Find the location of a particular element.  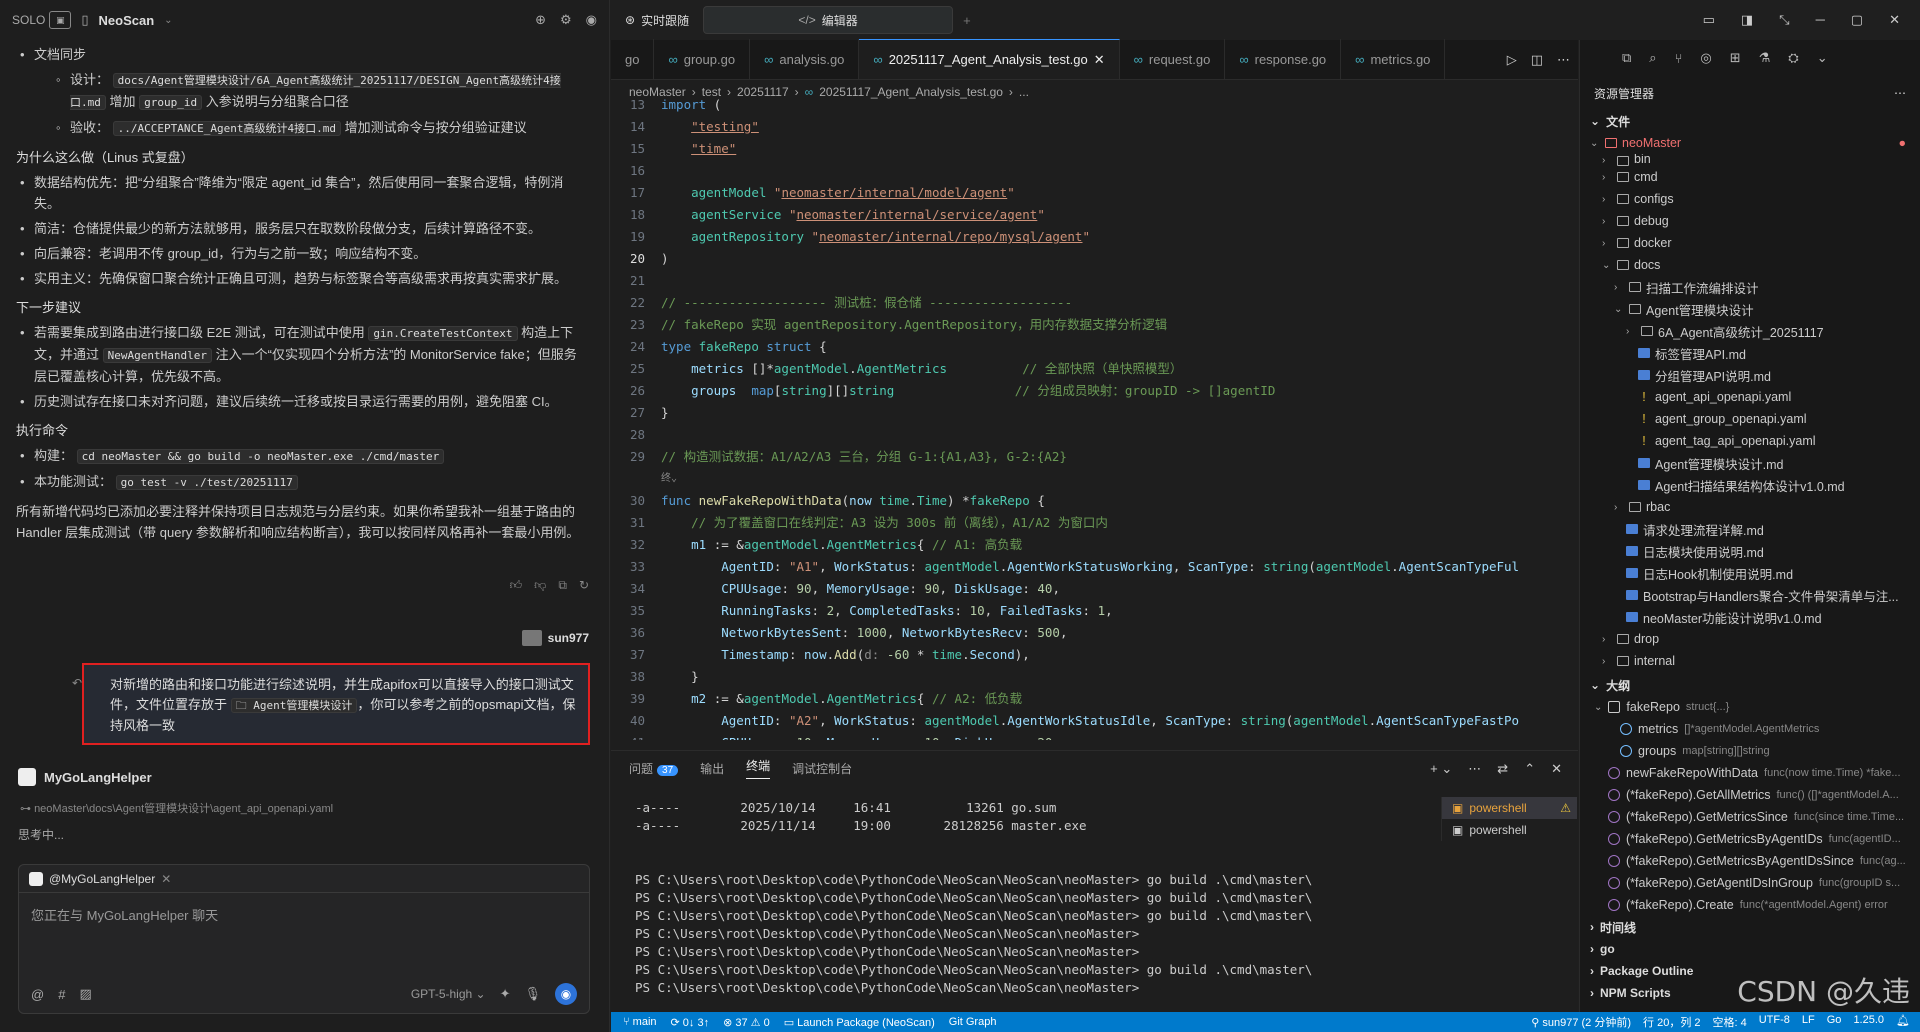

bell-icon: 🔔︎ is located at coordinates (1903, 1022).